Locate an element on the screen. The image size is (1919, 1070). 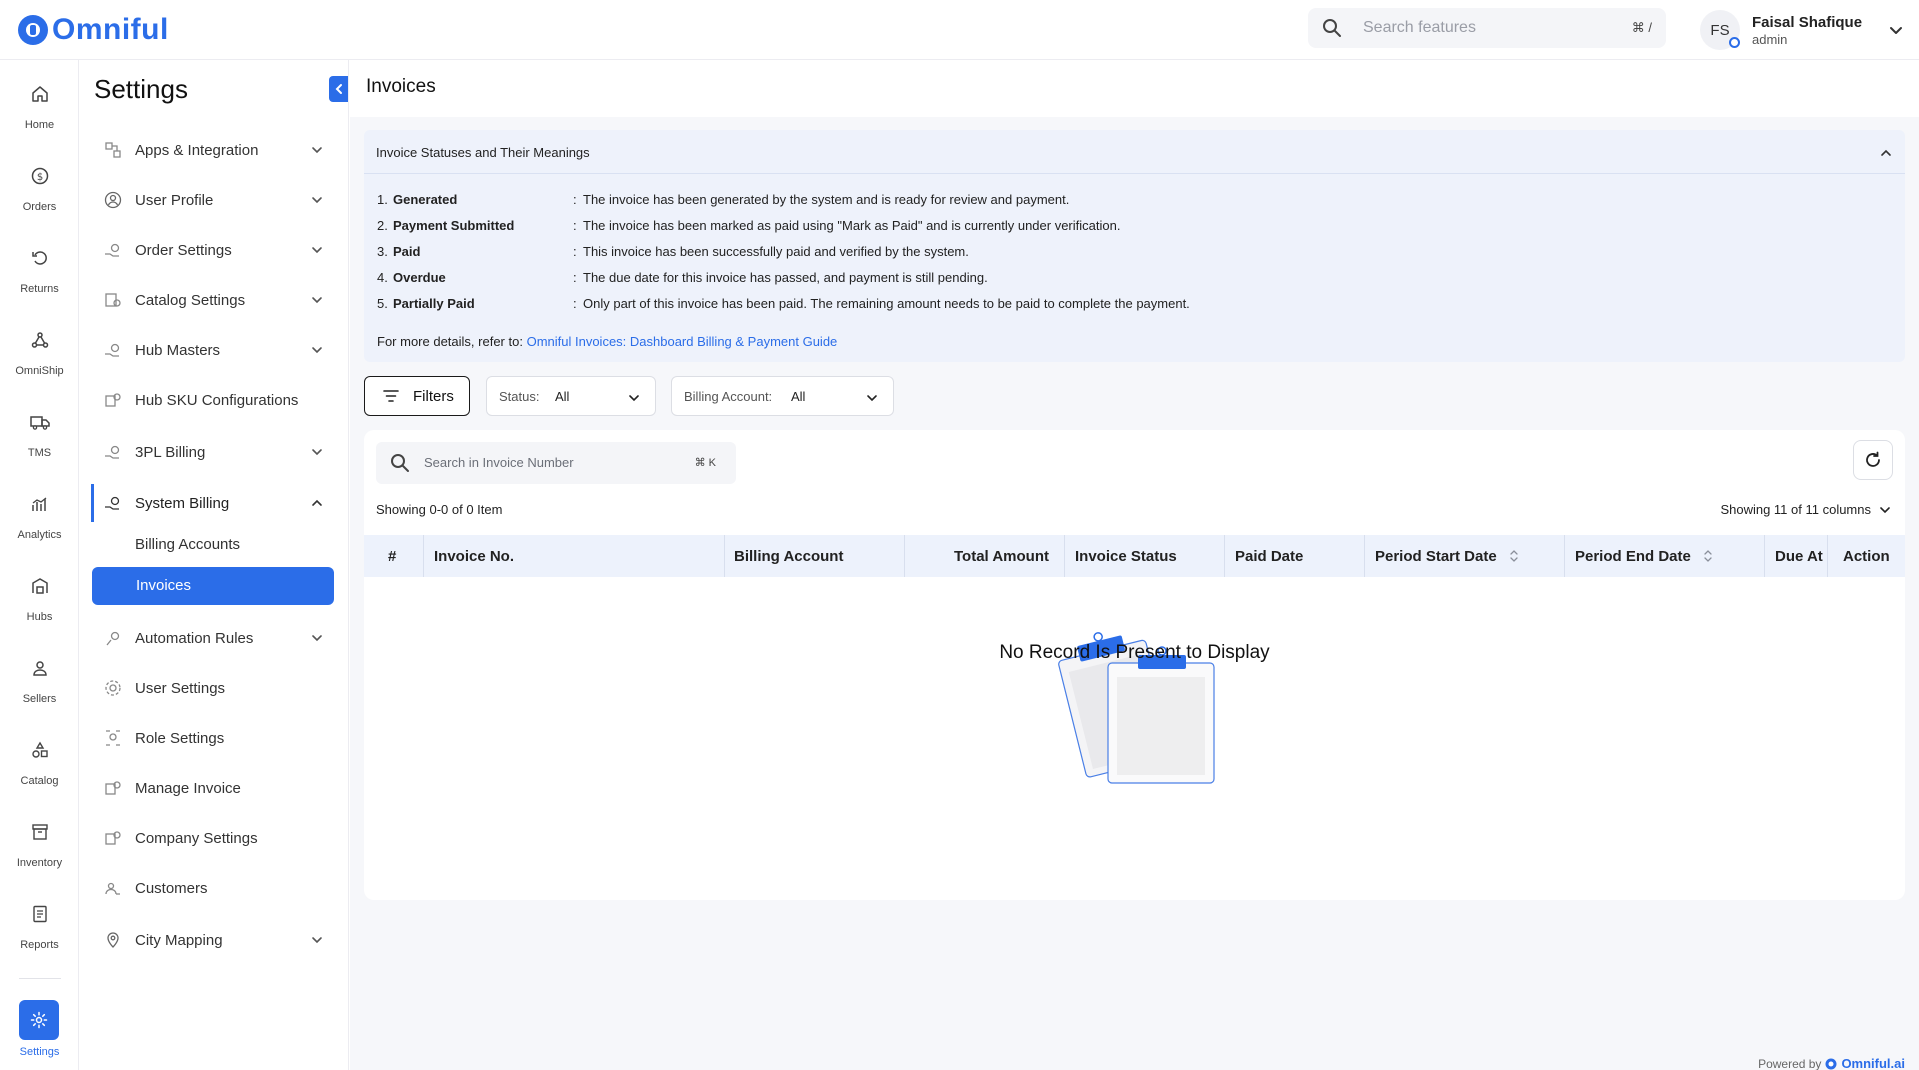
rail-item-inventory: Inventory is located at coordinates (39, 846).